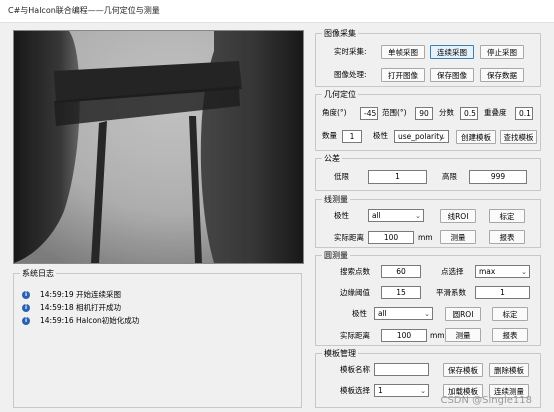 The width and height of the screenshot is (554, 412). Describe the element at coordinates (336, 256) in the screenshot. I see `circle-measure-title: 圆测量` at that location.